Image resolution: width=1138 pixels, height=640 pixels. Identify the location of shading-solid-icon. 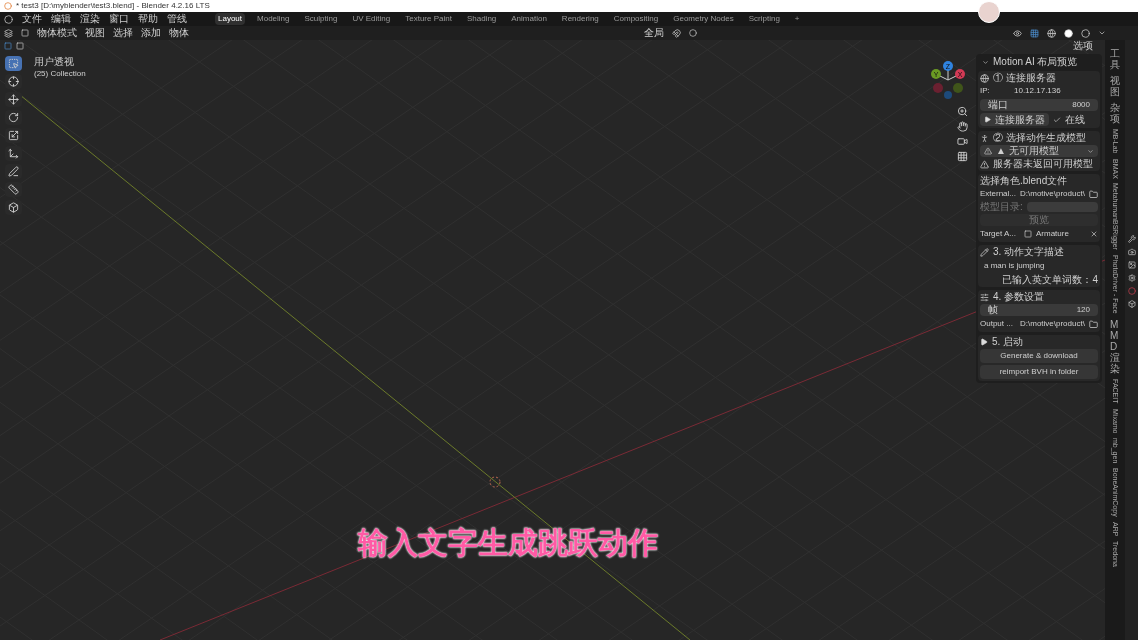
(1068, 33).